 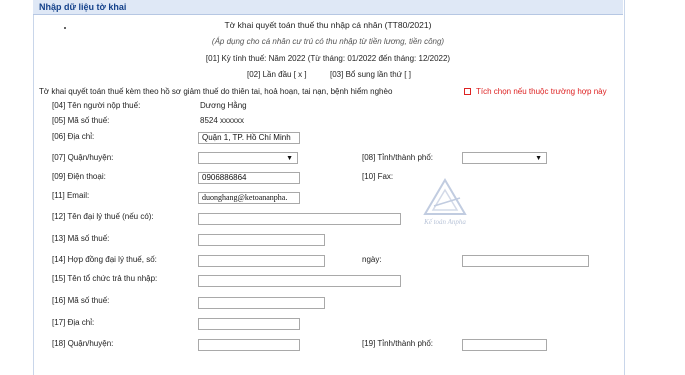 What do you see at coordinates (249, 198) in the screenshot?
I see `email-field: duonghang@ketoananpha.` at bounding box center [249, 198].